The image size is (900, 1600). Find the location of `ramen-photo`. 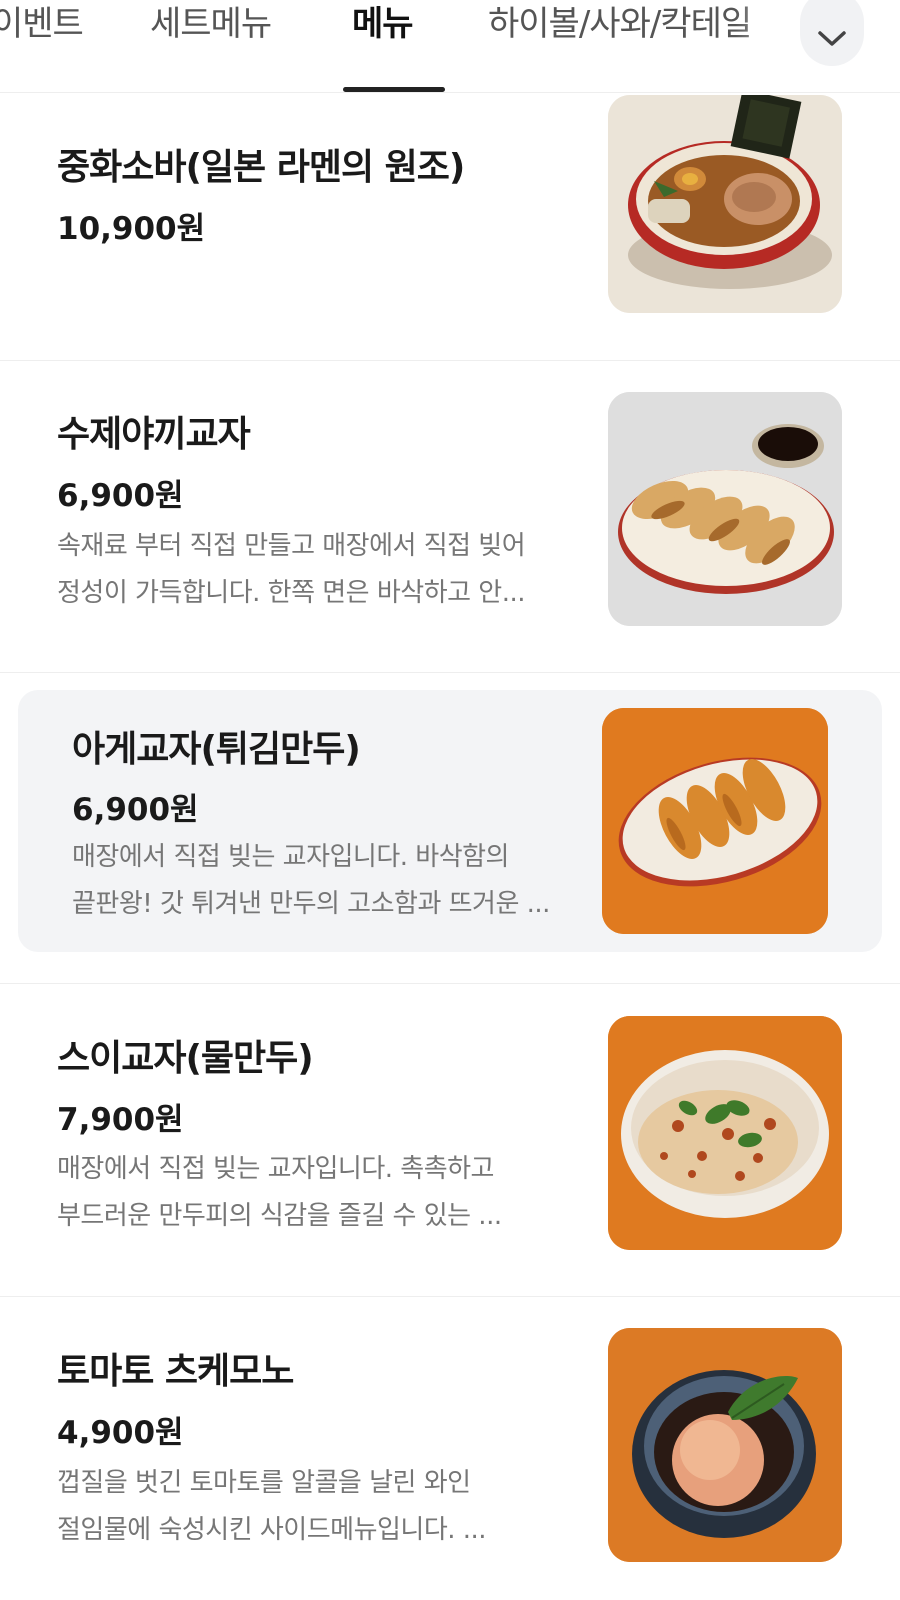

ramen-photo is located at coordinates (725, 204).